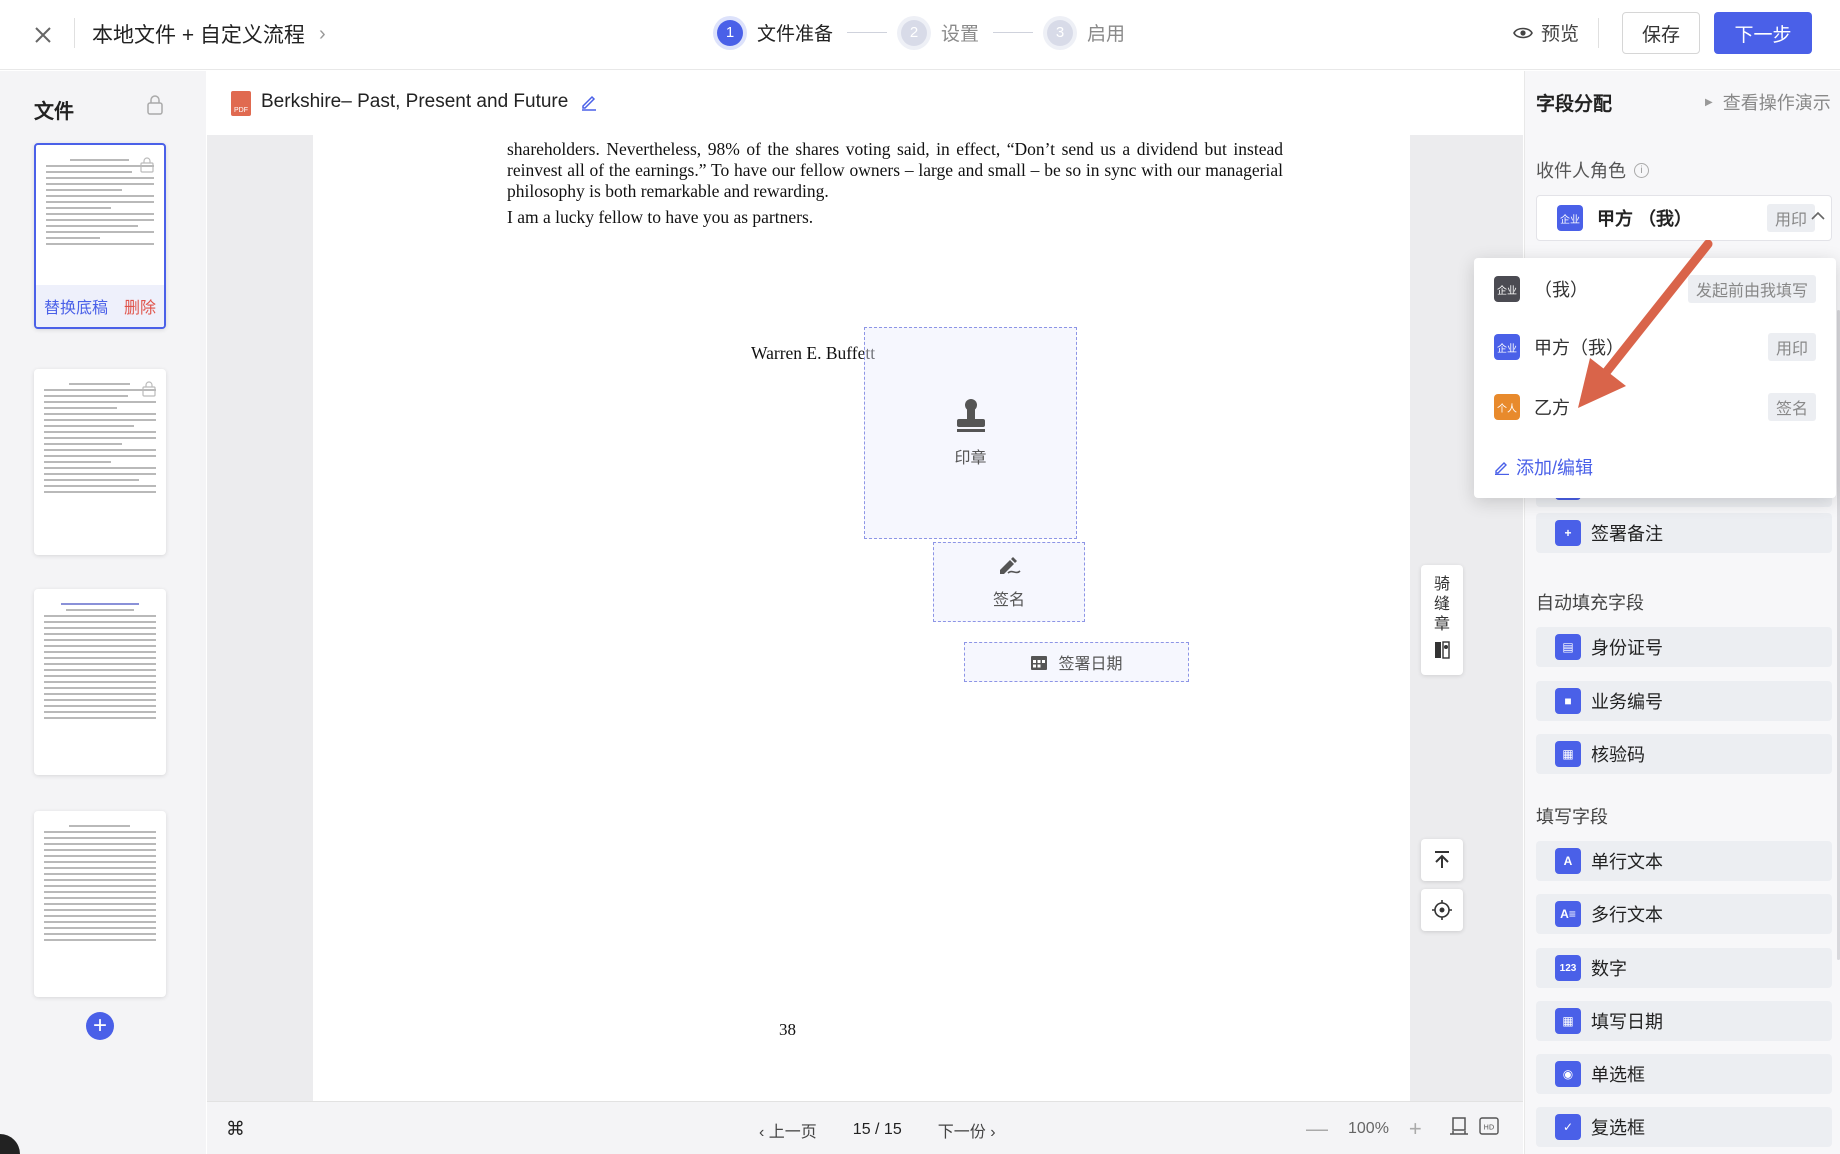 This screenshot has width=1840, height=1154. What do you see at coordinates (1791, 347) in the screenshot?
I see `option-tag: 用印` at bounding box center [1791, 347].